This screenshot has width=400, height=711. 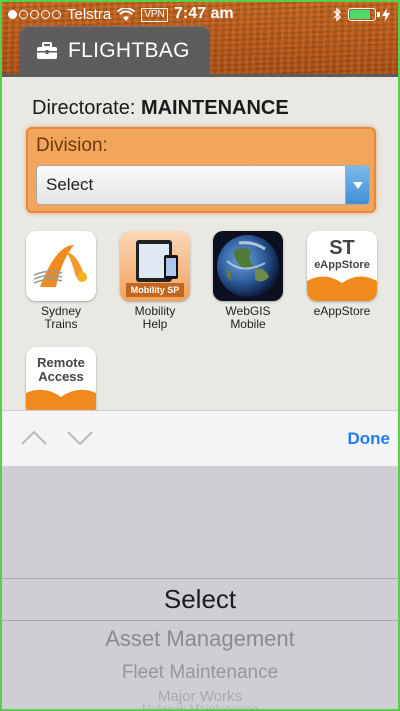 What do you see at coordinates (200, 578) in the screenshot?
I see `picker-selection-top-line` at bounding box center [200, 578].